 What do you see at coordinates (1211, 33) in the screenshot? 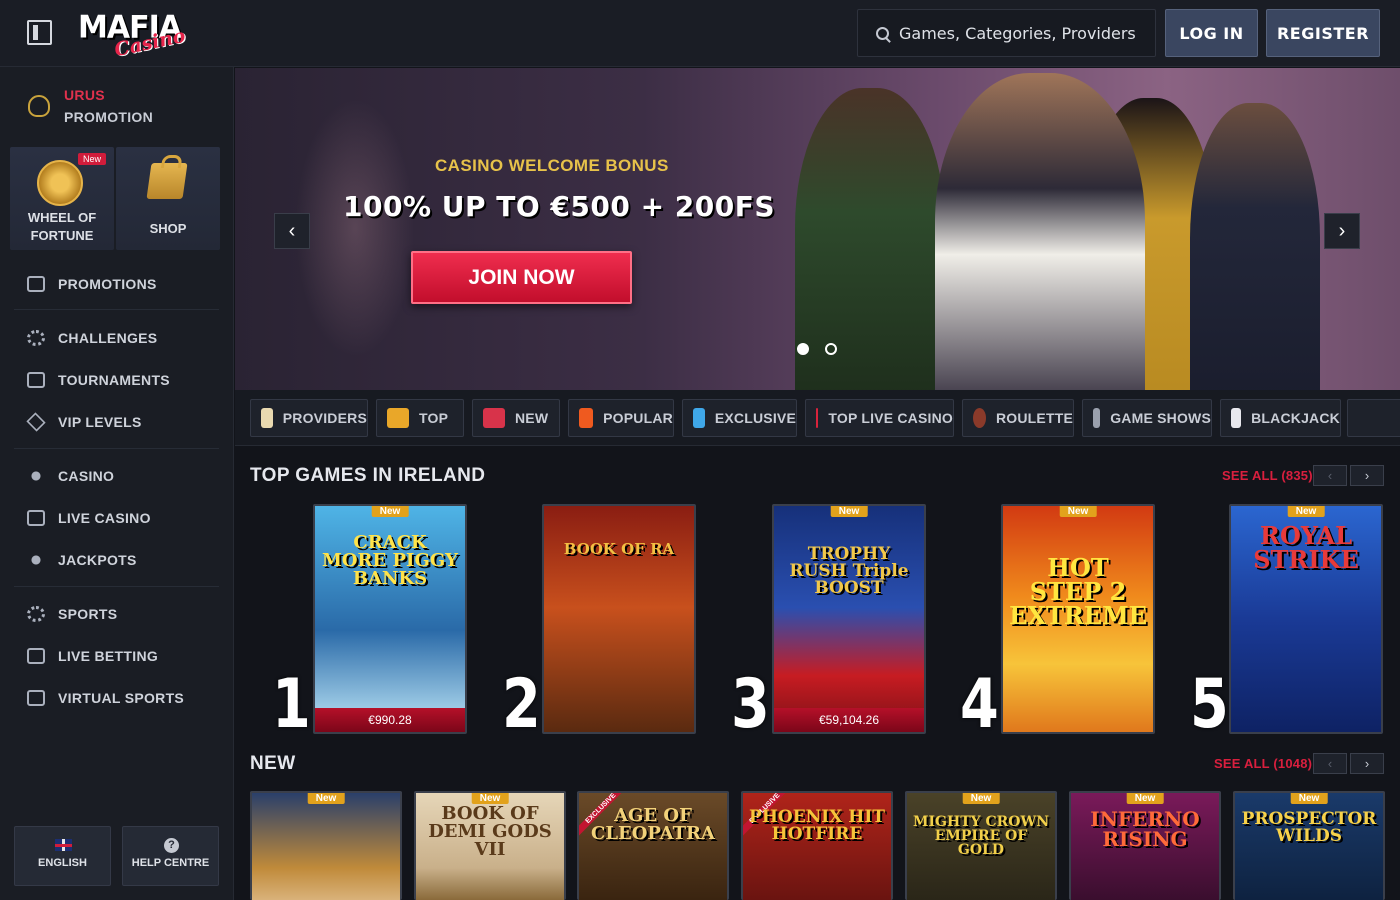
I see `login-button: LOG IN` at bounding box center [1211, 33].